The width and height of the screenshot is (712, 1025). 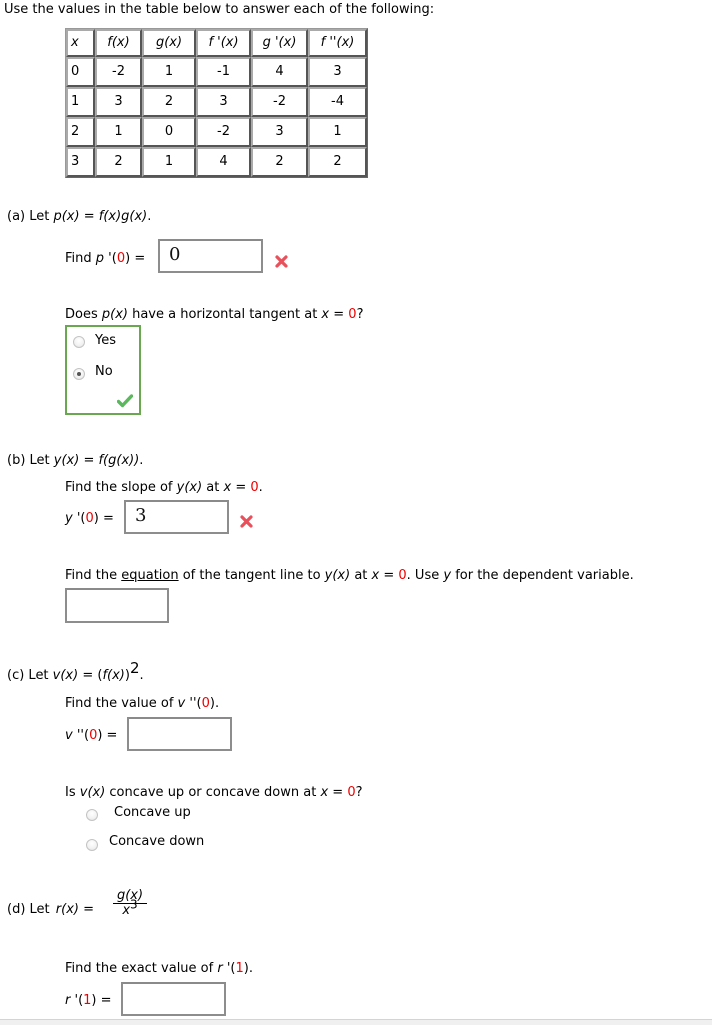 I want to click on part-c-answer-label: v ''(0) =, so click(x=91, y=735).